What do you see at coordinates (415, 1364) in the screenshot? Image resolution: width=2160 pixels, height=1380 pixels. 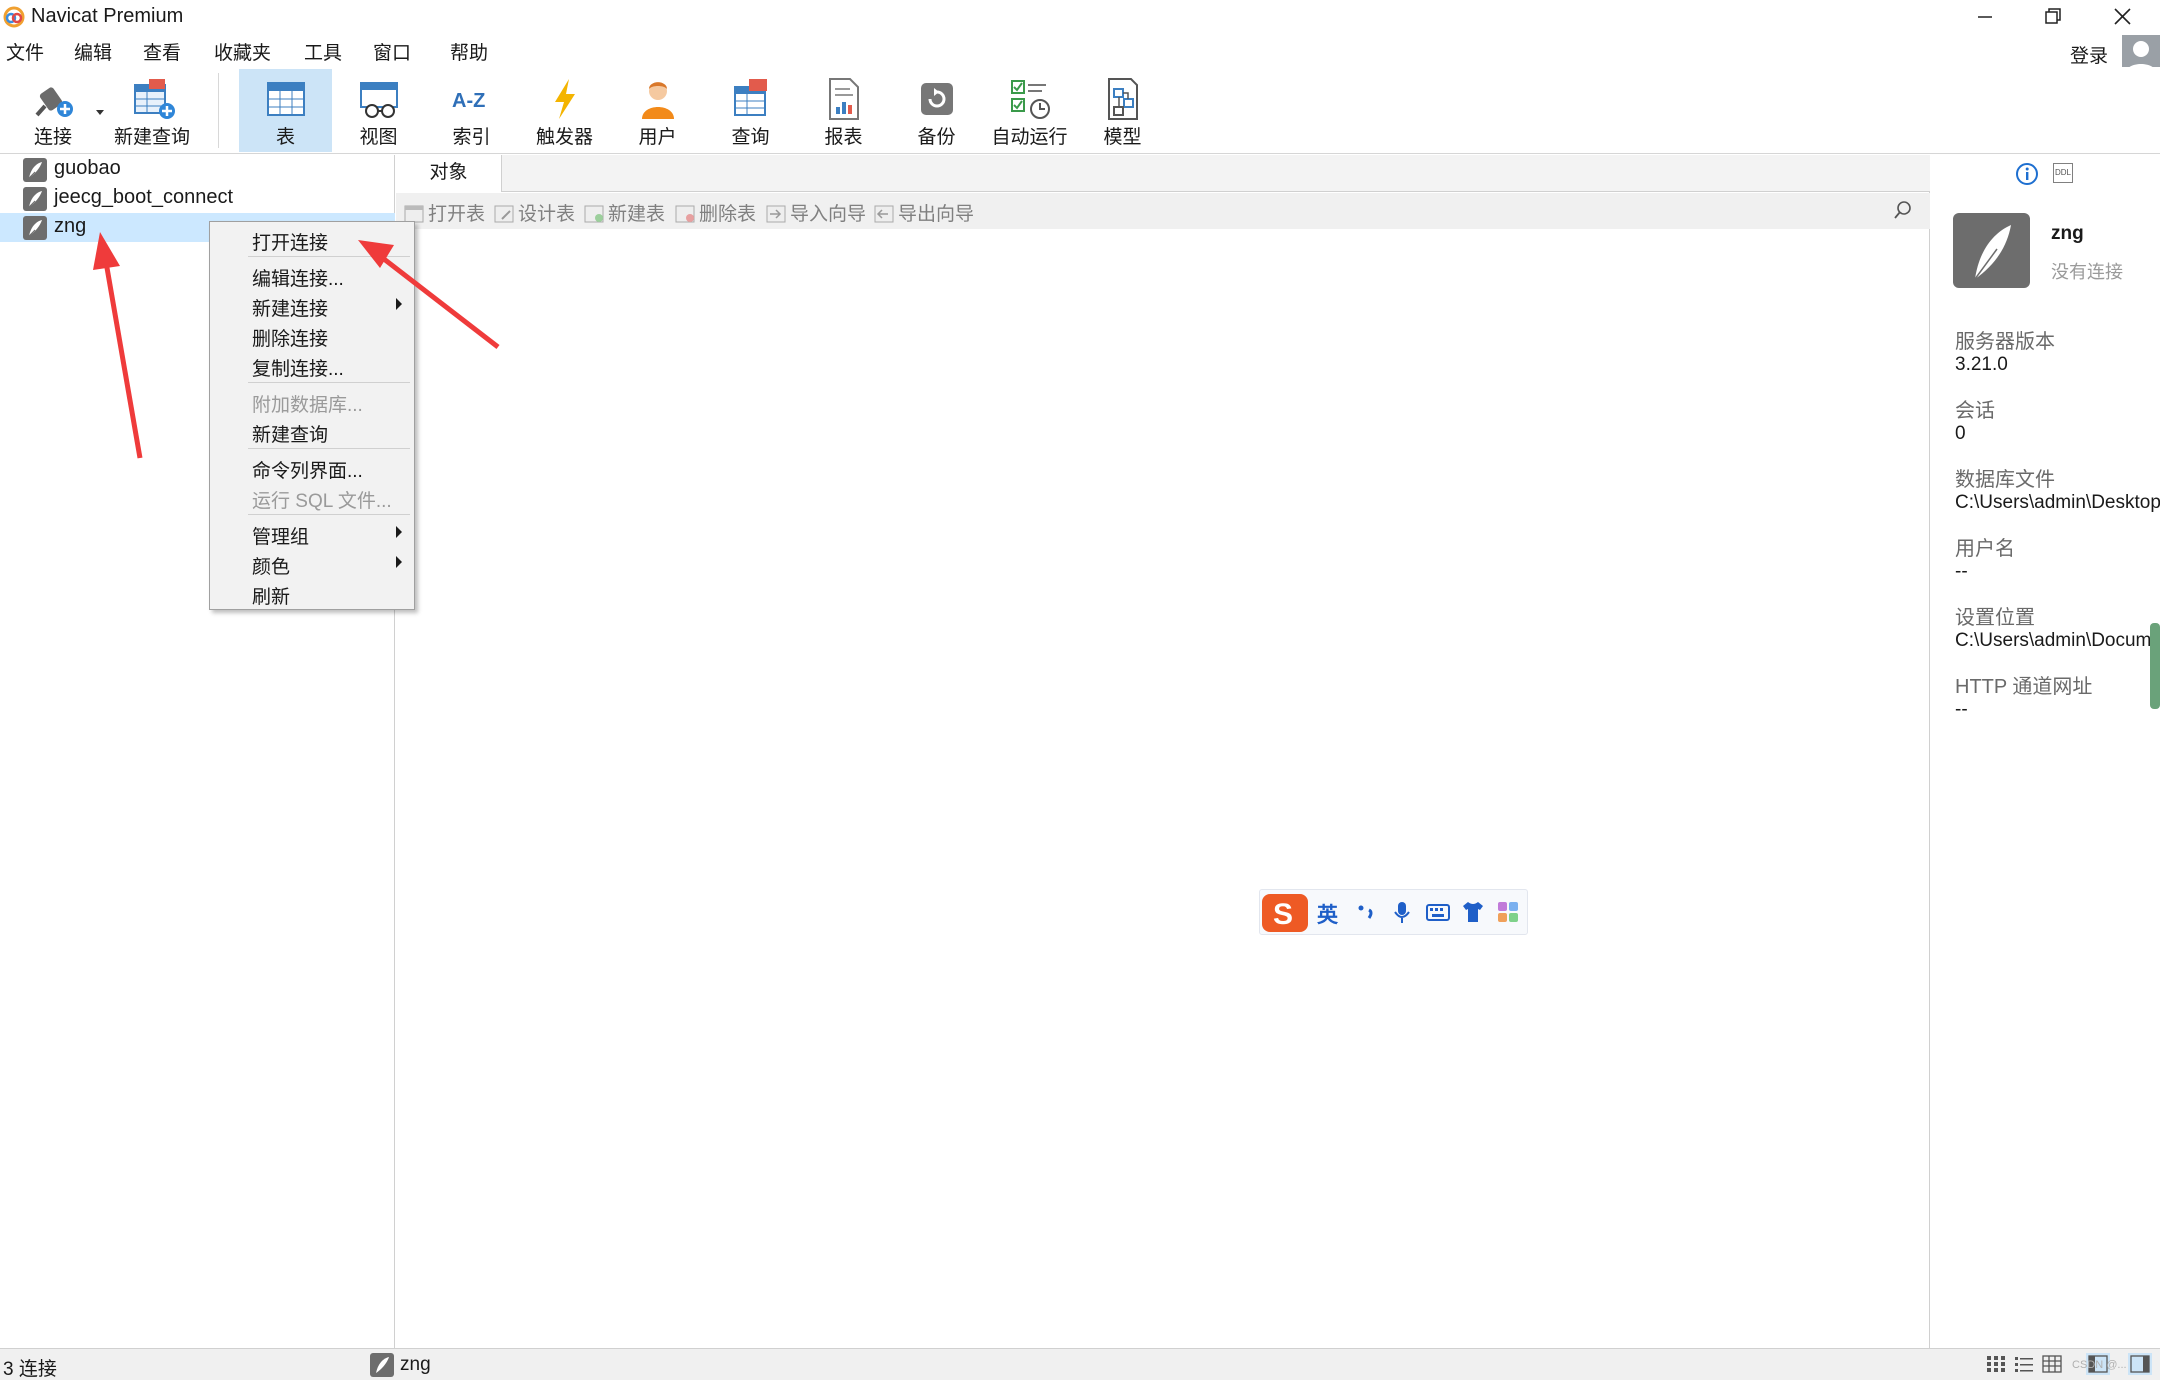 I see `current-connection: zng` at bounding box center [415, 1364].